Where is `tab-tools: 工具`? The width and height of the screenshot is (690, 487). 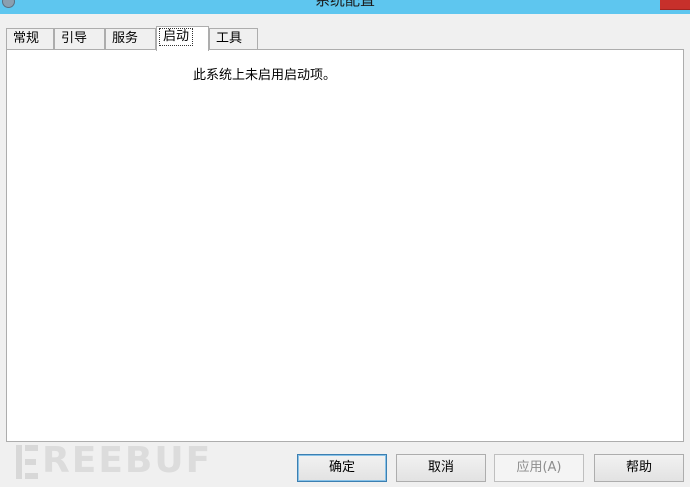
tab-tools: 工具 is located at coordinates (233, 38).